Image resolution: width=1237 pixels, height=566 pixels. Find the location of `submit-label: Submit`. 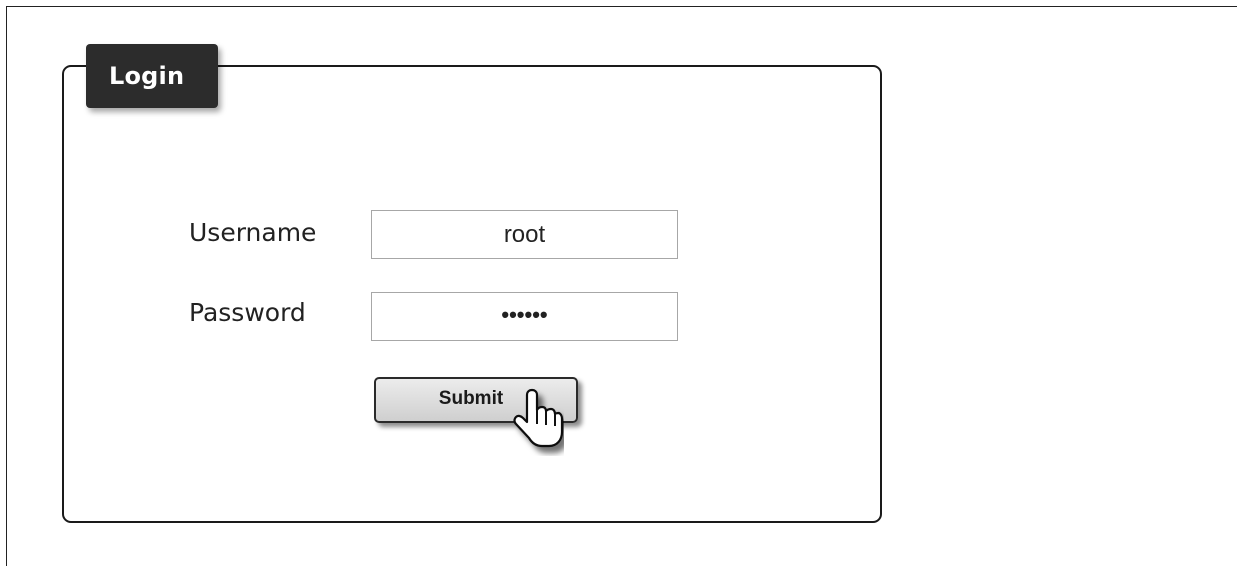

submit-label: Submit is located at coordinates (471, 398).